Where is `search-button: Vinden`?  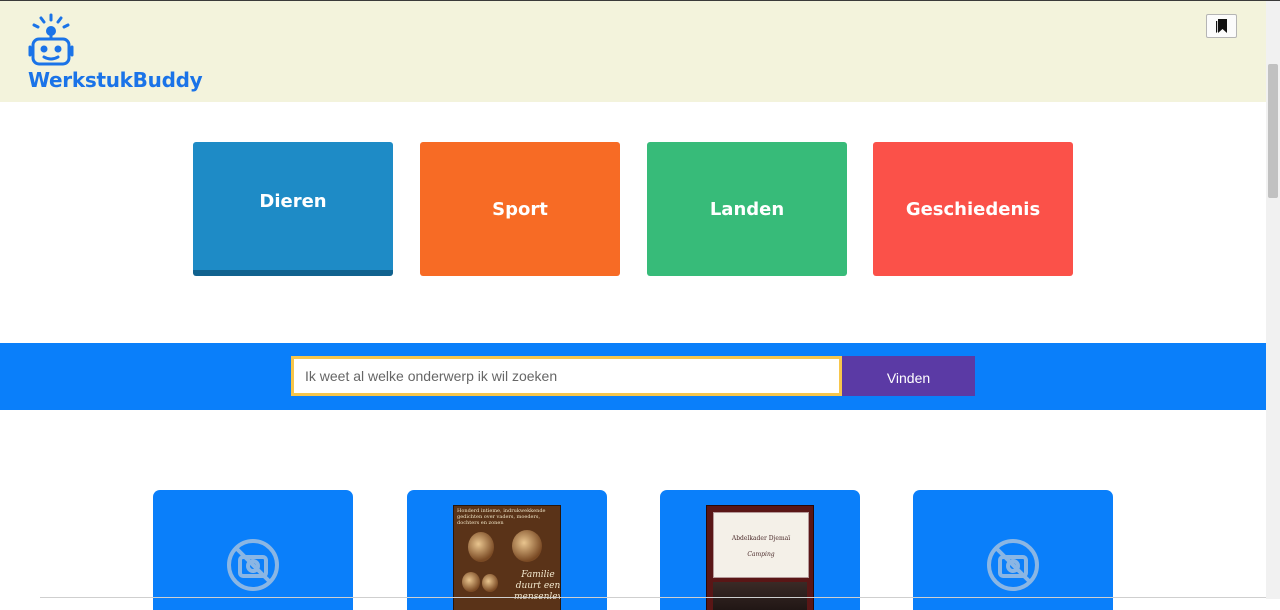
search-button: Vinden is located at coordinates (908, 376).